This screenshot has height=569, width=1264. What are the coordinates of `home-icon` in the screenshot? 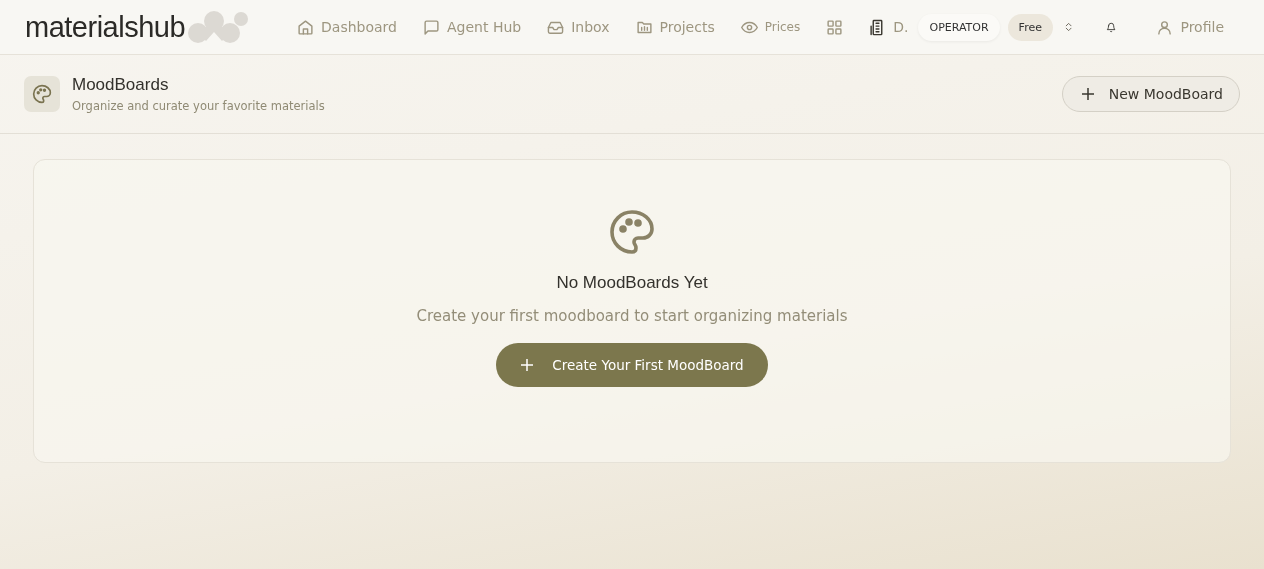 It's located at (306, 27).